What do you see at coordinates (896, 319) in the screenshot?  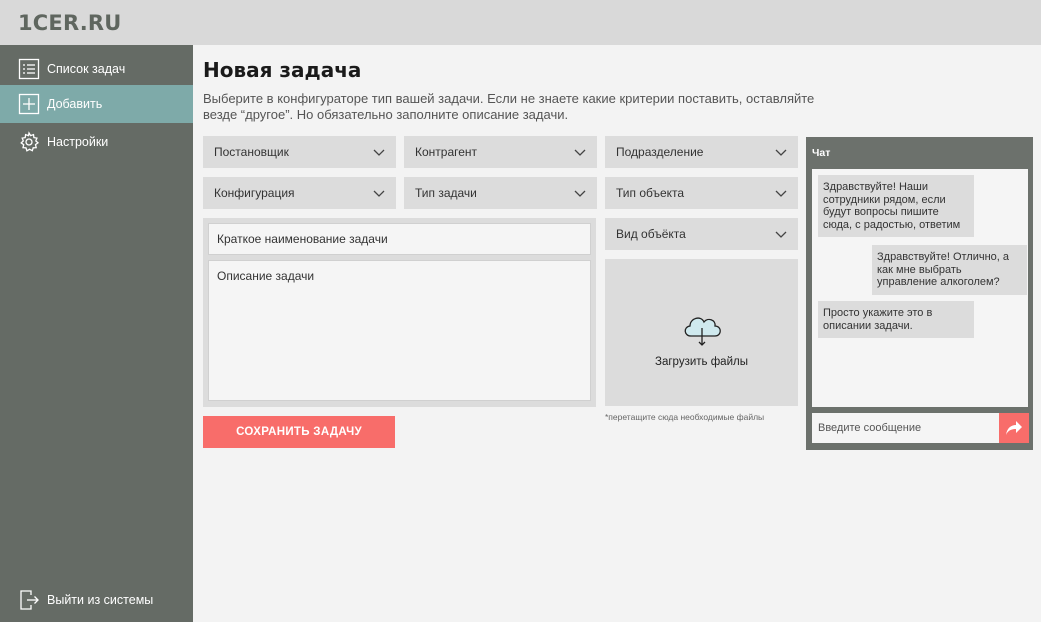 I see `chat-message-support: Просто укажите это в описании задачи.` at bounding box center [896, 319].